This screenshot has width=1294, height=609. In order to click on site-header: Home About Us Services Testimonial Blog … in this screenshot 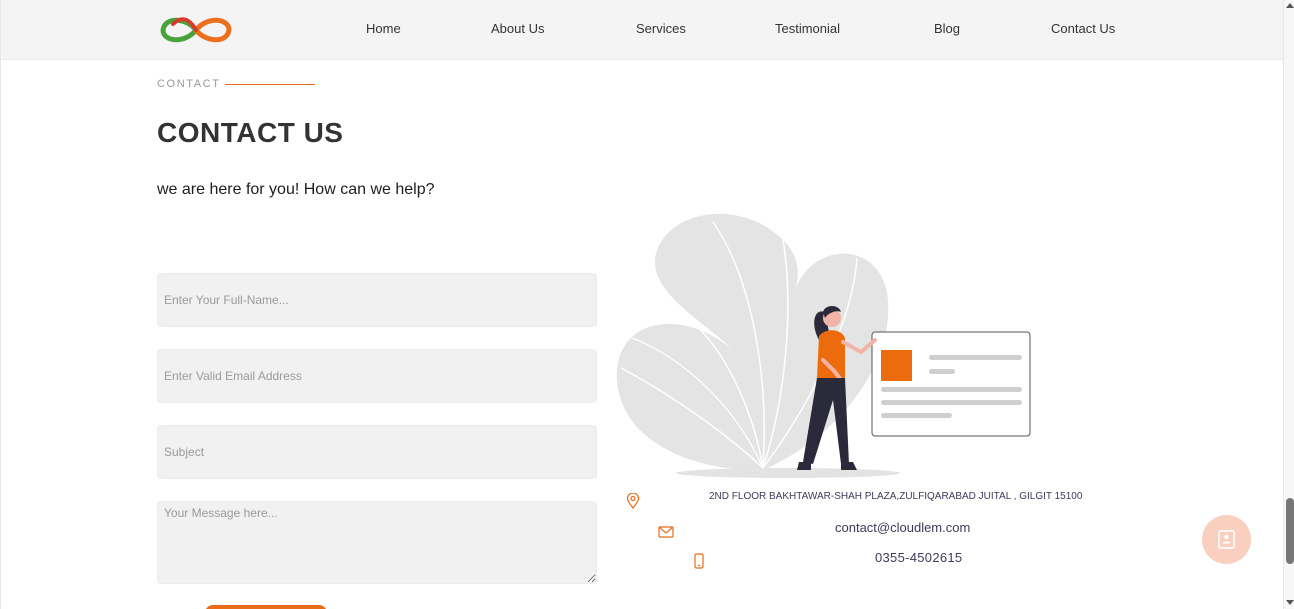, I will do `click(642, 30)`.